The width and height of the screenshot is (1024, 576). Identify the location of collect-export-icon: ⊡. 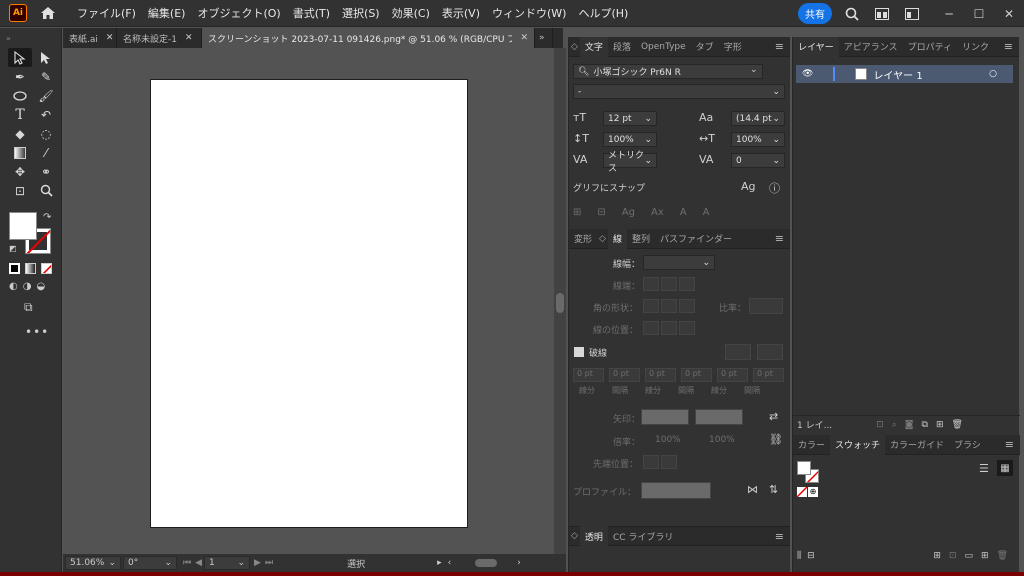
(880, 425).